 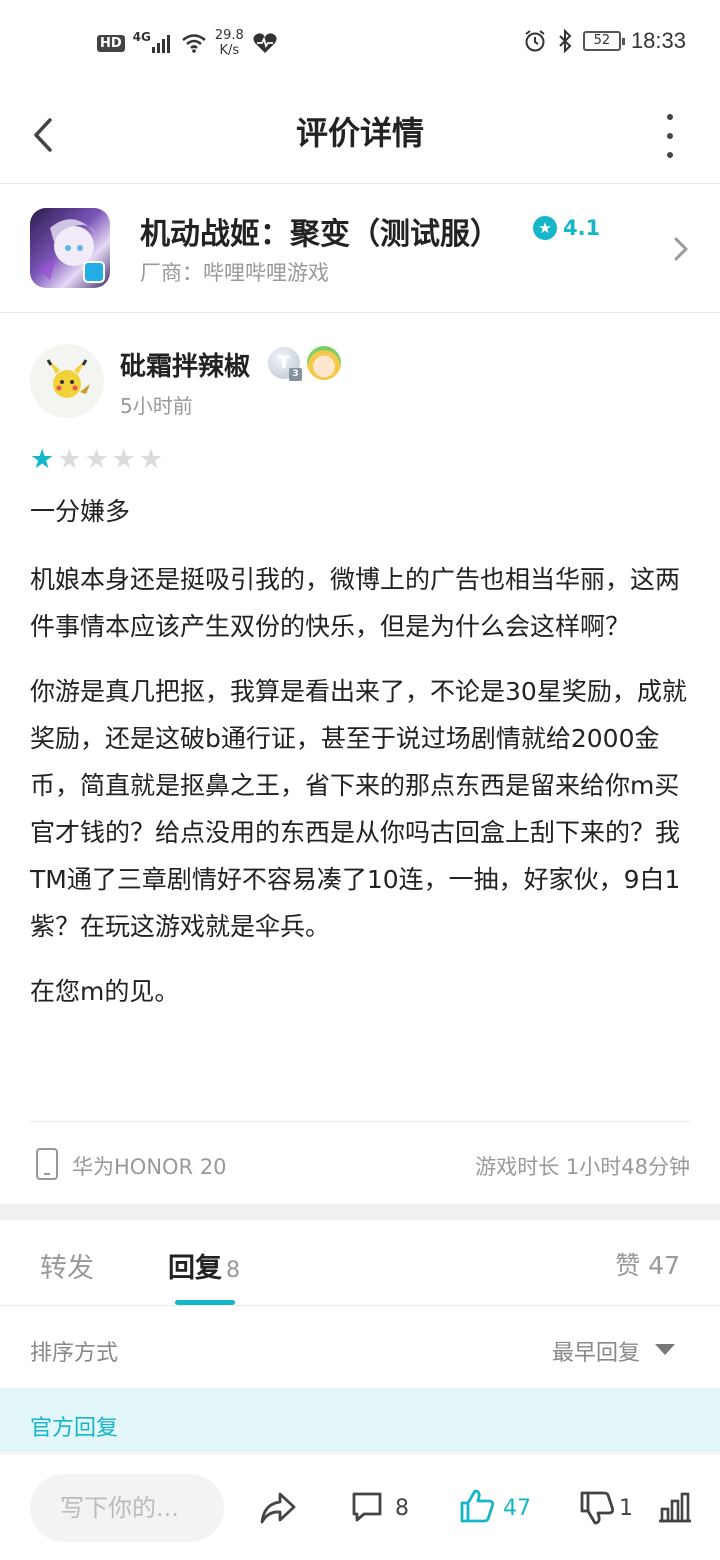 I want to click on tab-bar: 转发 回复 8 赞 47, so click(x=360, y=1263).